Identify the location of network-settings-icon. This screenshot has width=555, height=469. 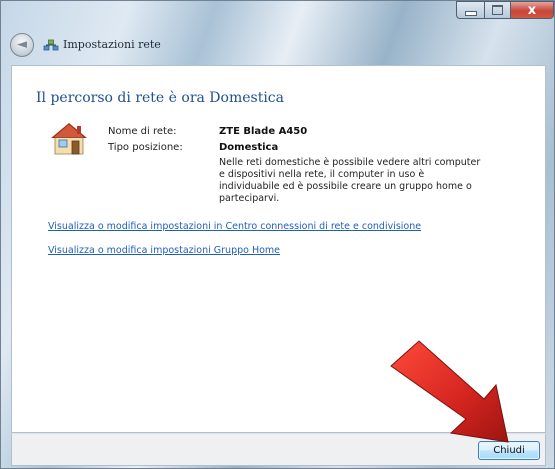
(51, 45).